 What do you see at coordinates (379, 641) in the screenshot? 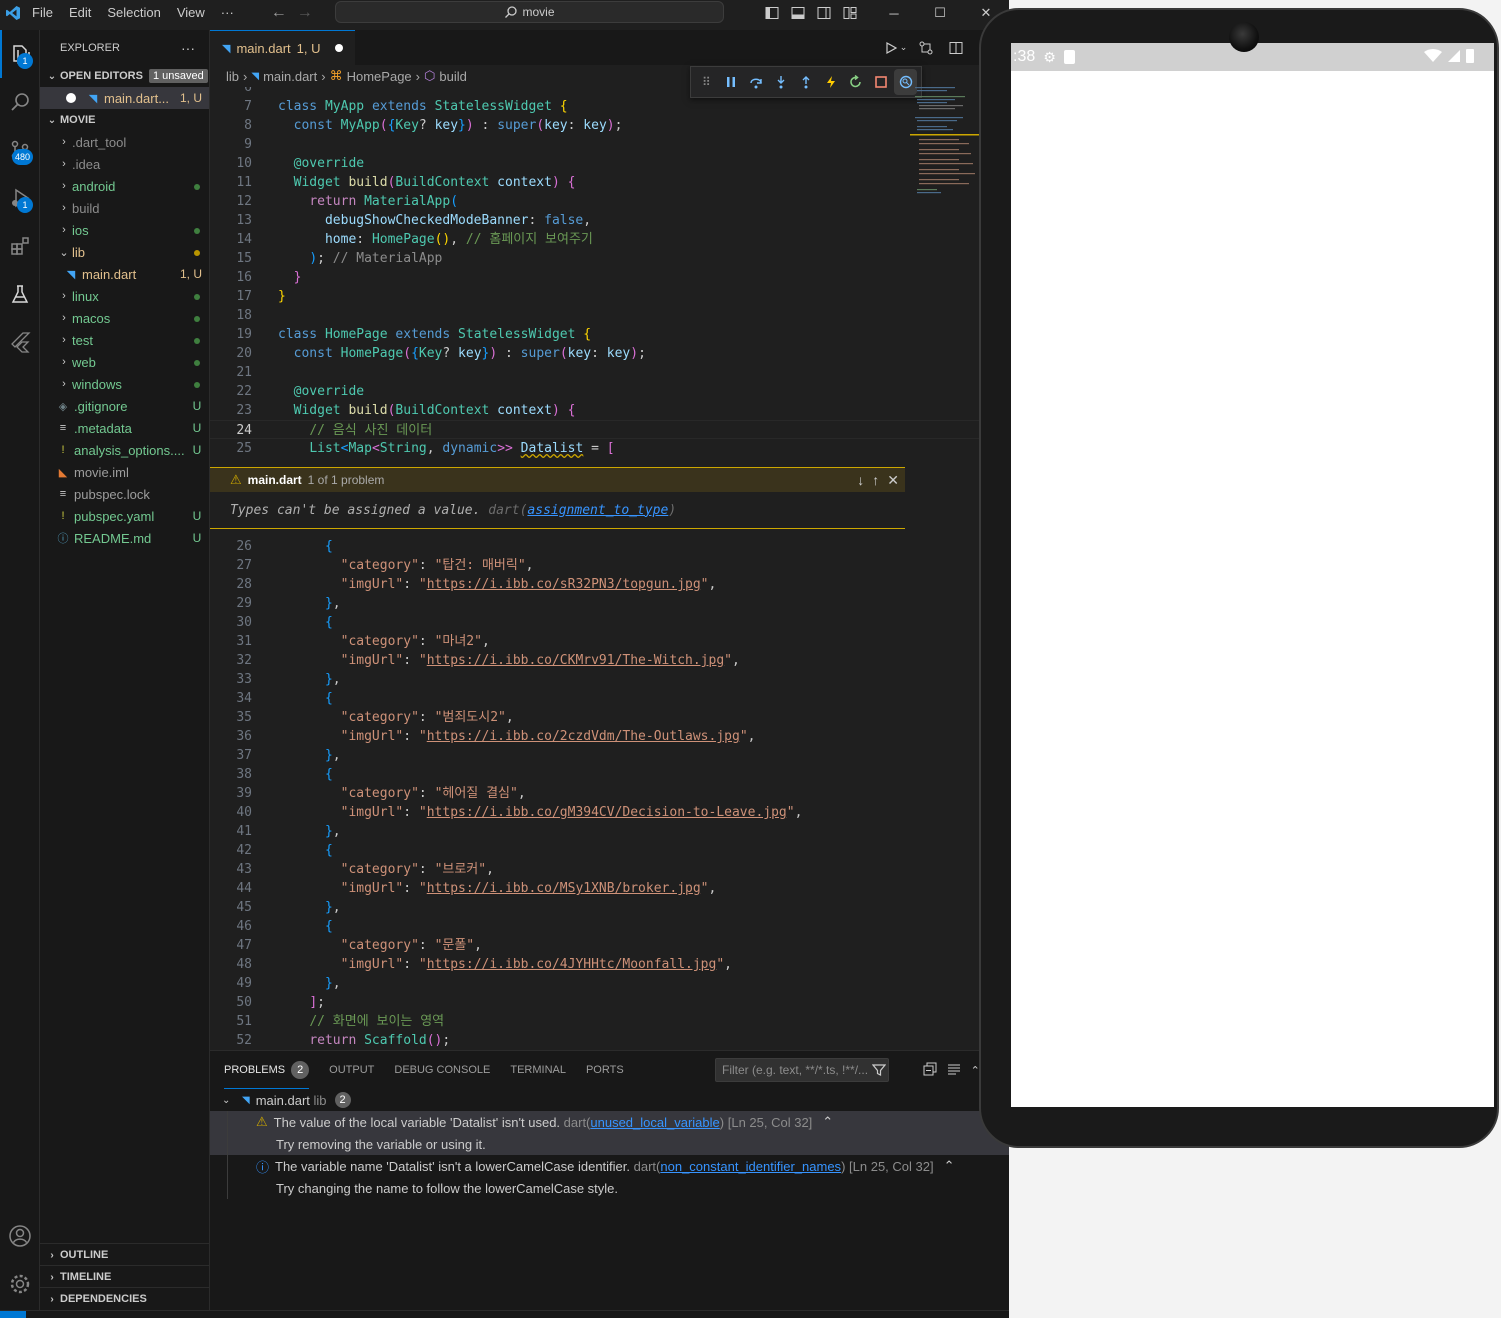
I see `string-key: "category"` at bounding box center [379, 641].